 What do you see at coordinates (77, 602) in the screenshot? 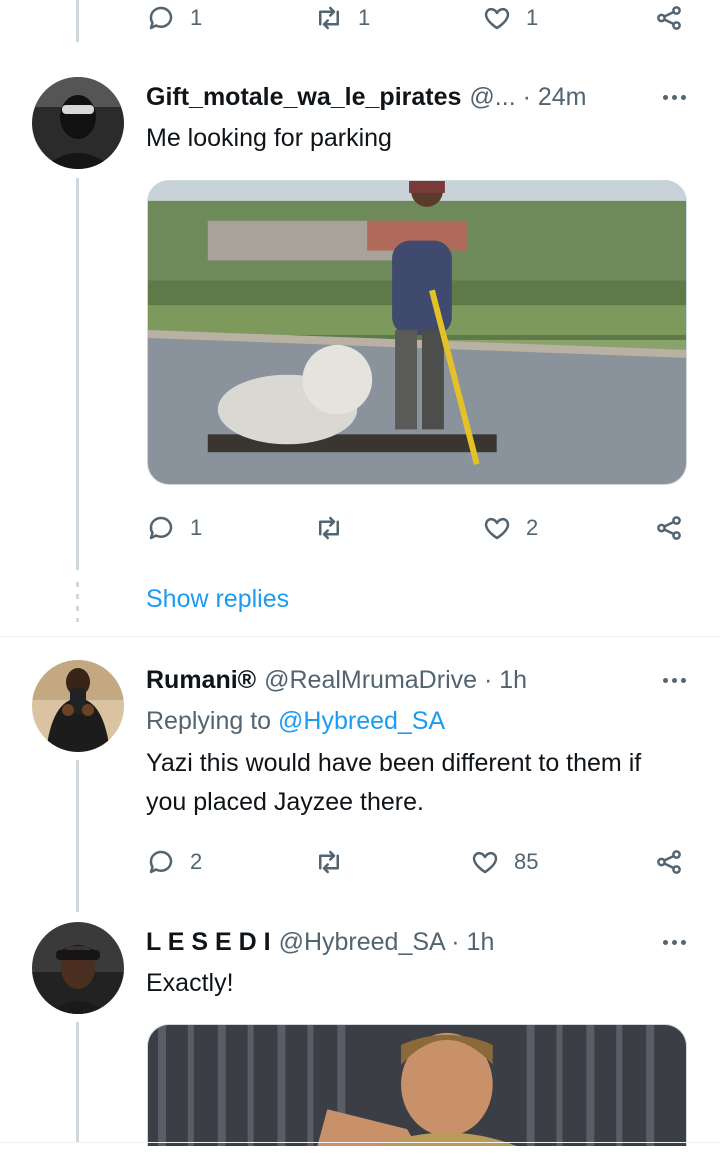
I see `thread-dotted-line` at bounding box center [77, 602].